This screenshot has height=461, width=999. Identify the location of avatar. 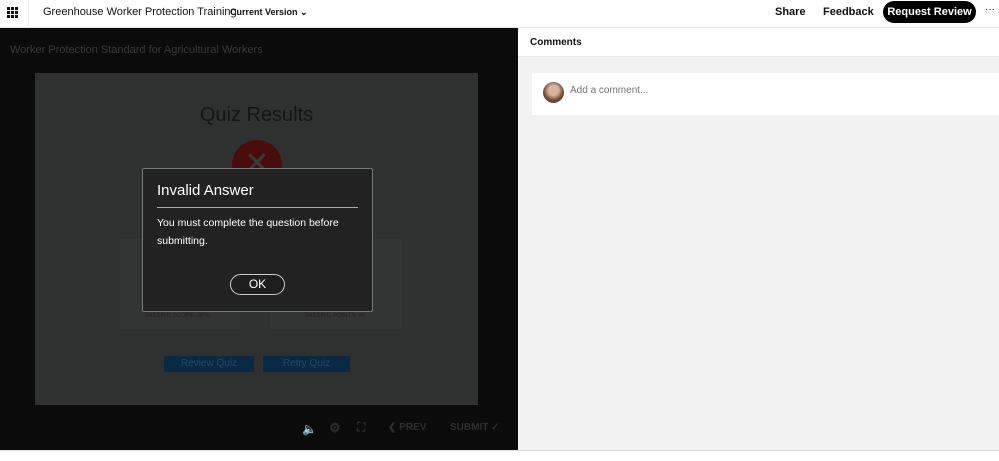
(553, 92).